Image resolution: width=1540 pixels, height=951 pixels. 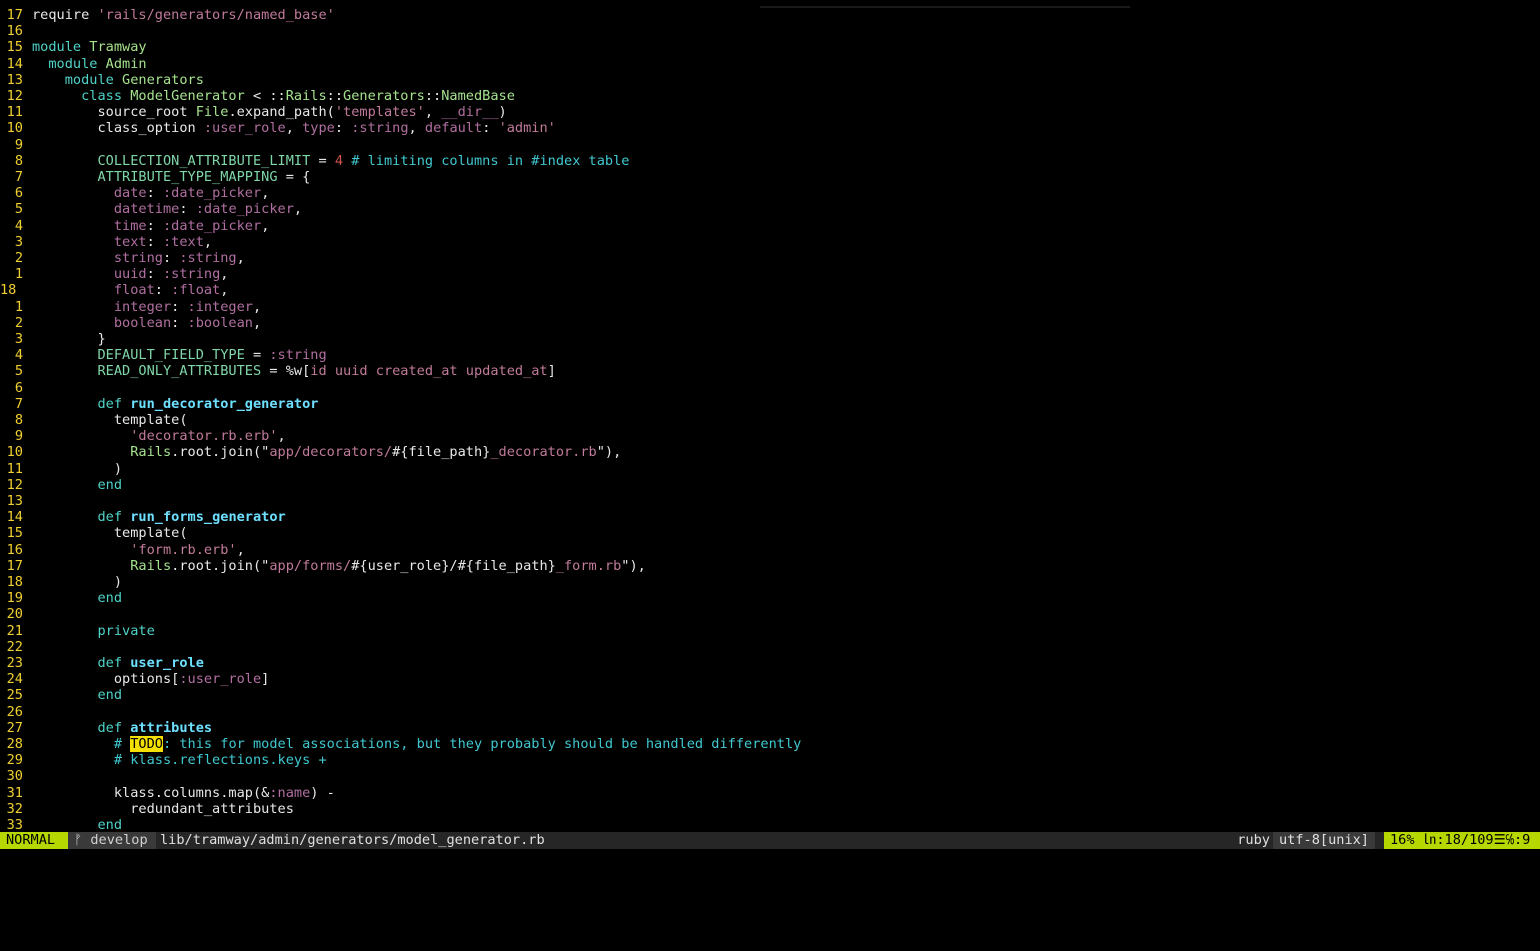 What do you see at coordinates (163, 355) in the screenshot?
I see `code-line: 4 DEFAULT_FIELD_TYPE = :string` at bounding box center [163, 355].